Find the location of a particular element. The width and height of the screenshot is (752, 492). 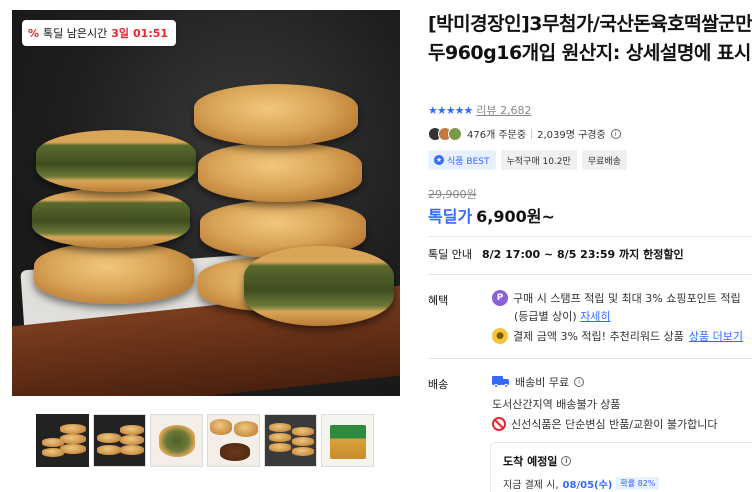

buyer-avatars is located at coordinates (445, 133).